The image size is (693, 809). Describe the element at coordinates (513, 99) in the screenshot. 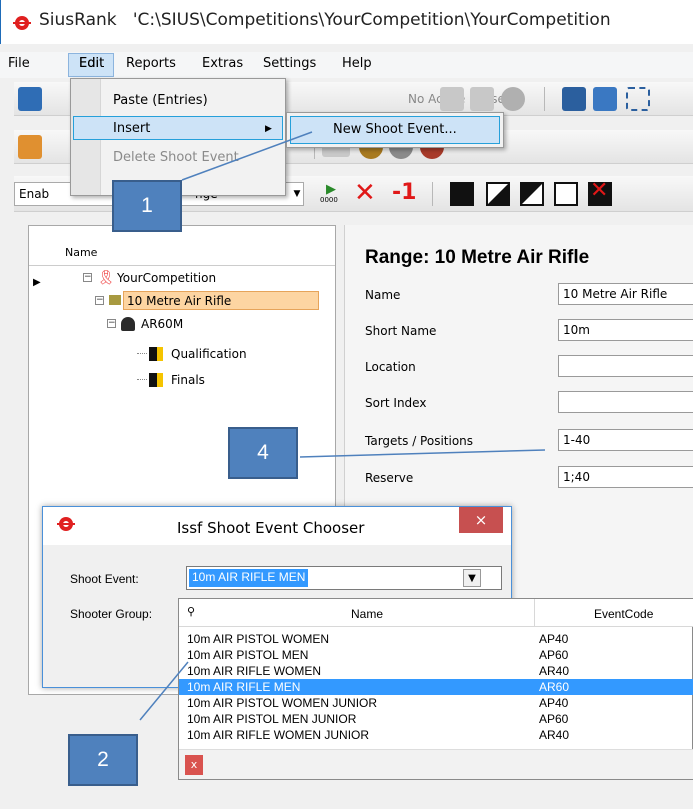

I see `shooters-icon` at that location.